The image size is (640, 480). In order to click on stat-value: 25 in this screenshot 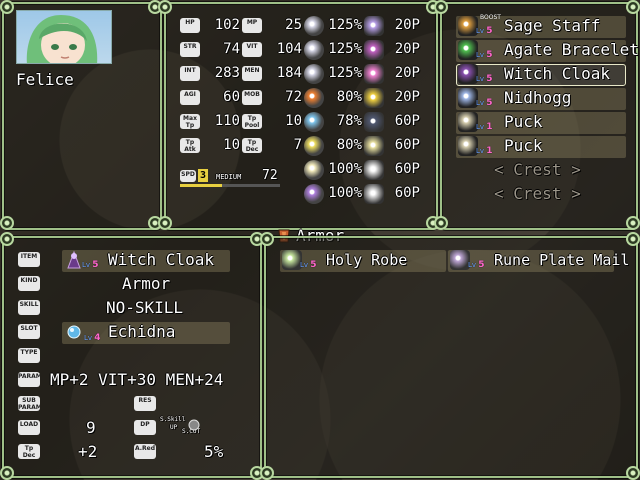, I will do `click(293, 25)`.